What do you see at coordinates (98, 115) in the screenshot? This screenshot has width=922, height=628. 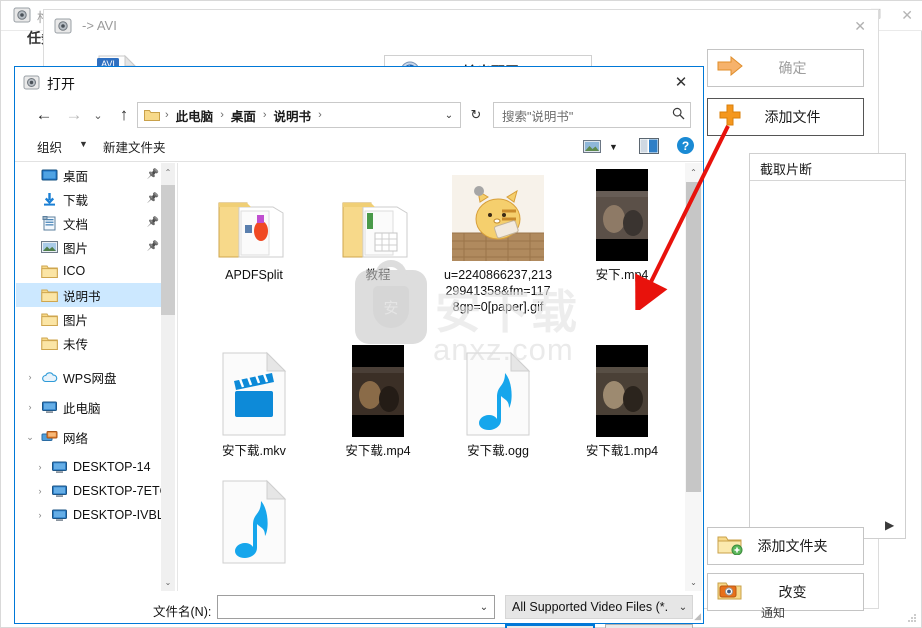 I see `recent-locations-button: ⌄` at bounding box center [98, 115].